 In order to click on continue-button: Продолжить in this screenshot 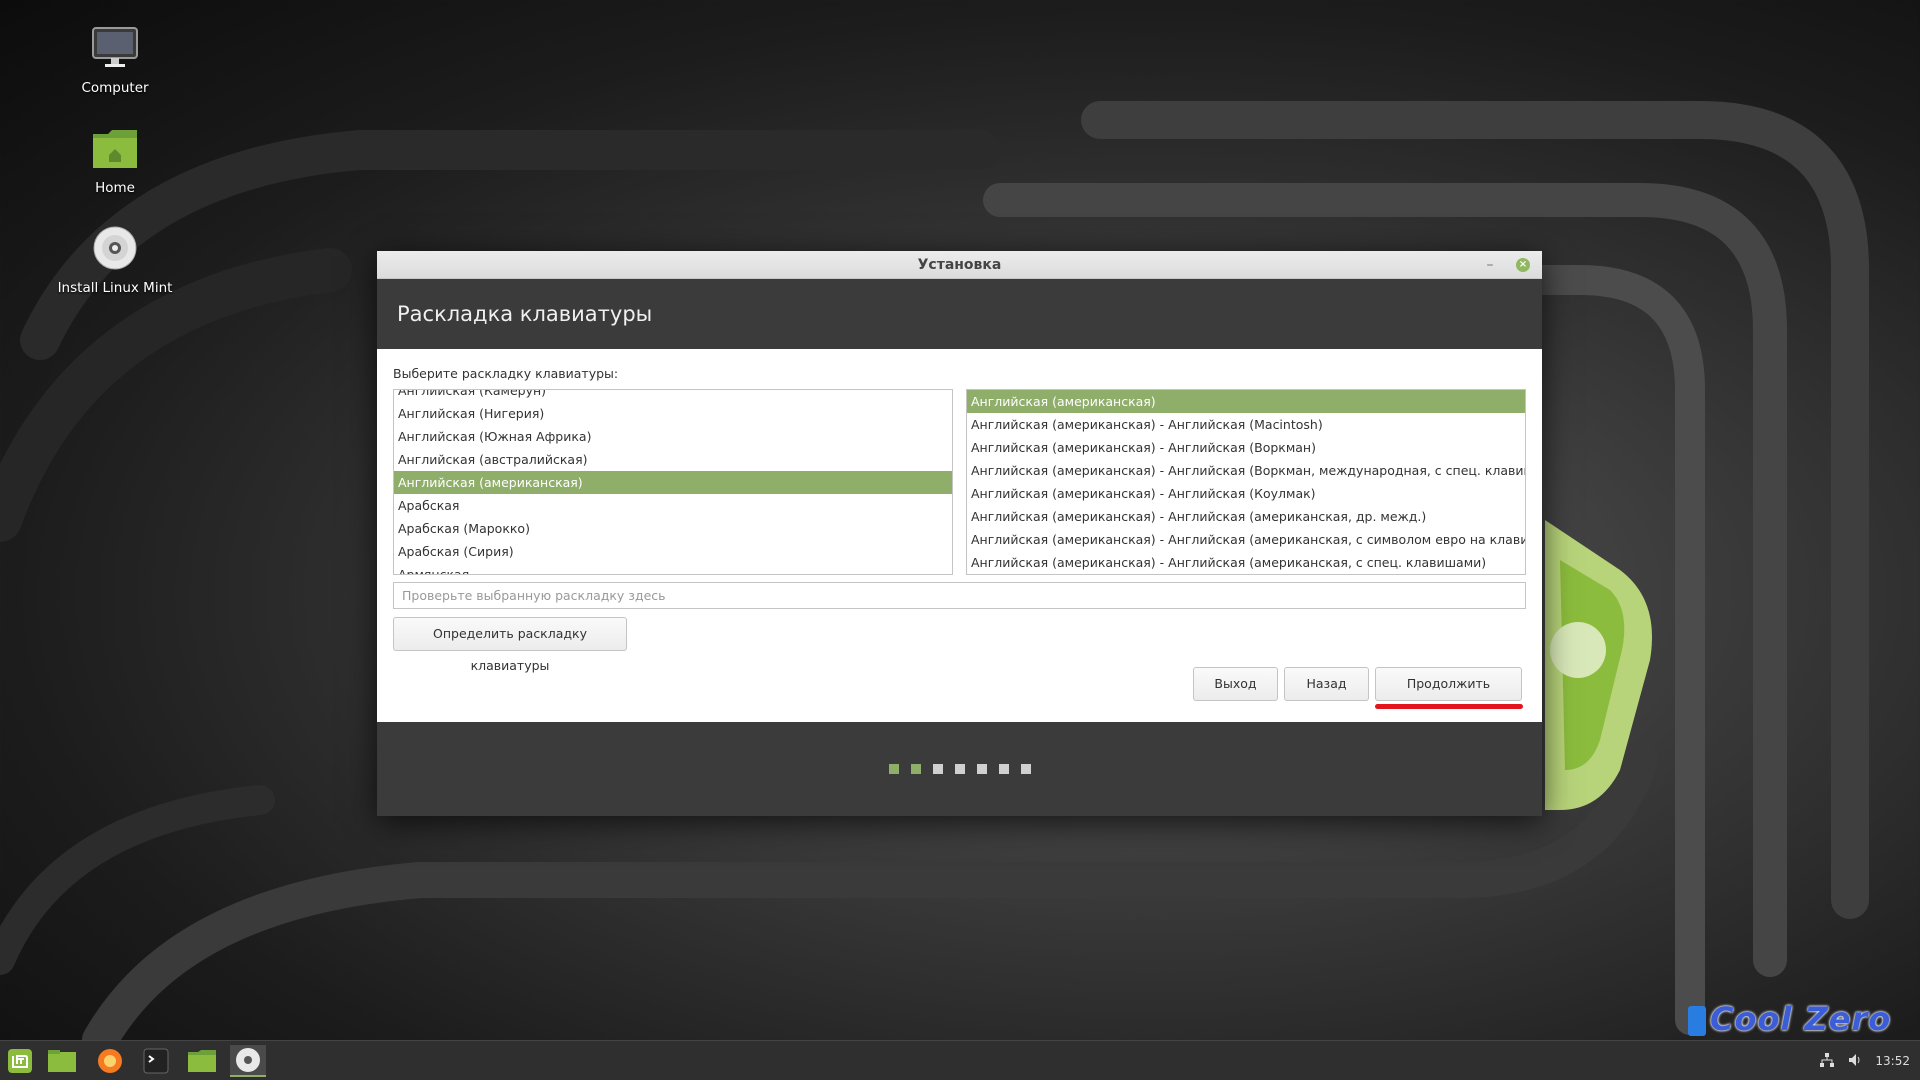, I will do `click(1448, 684)`.